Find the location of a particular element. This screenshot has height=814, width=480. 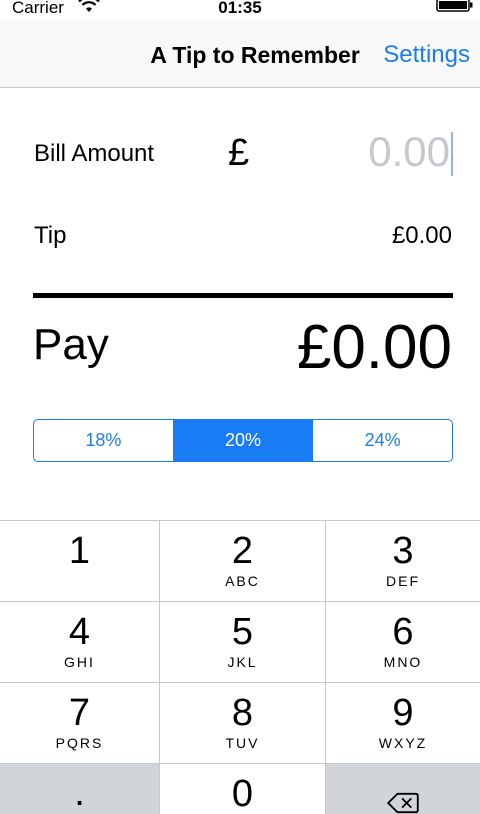

keypad-key-5: 5 JKL is located at coordinates (242, 642).